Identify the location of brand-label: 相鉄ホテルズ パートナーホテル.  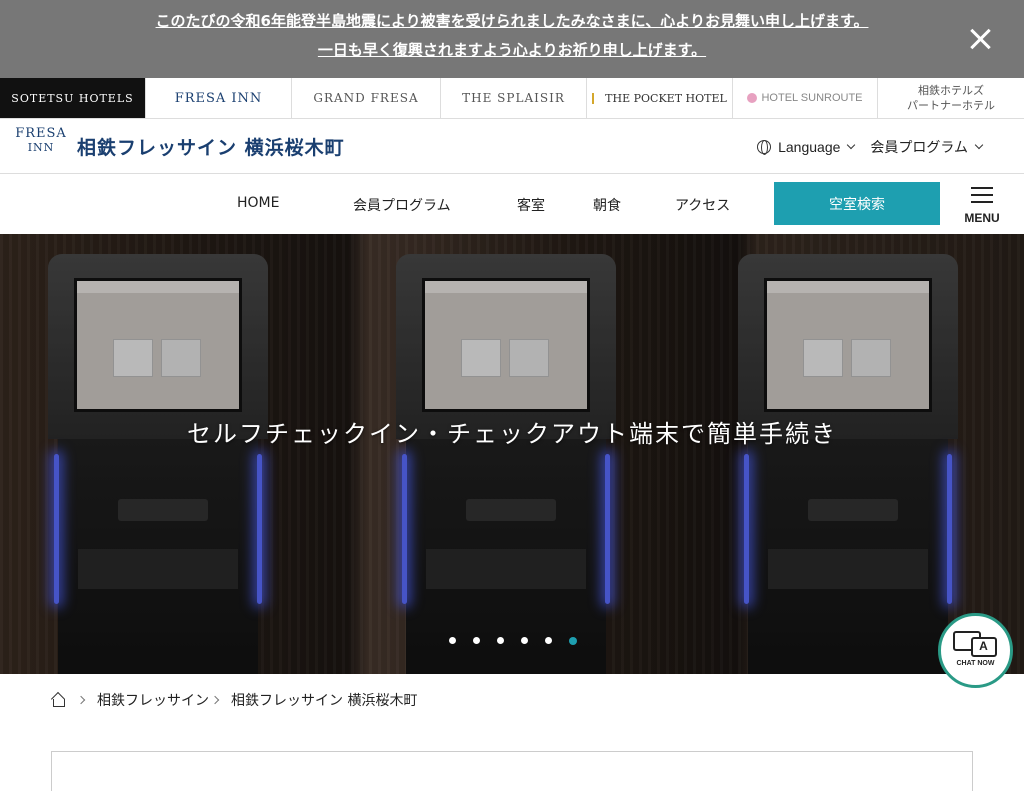
(951, 98).